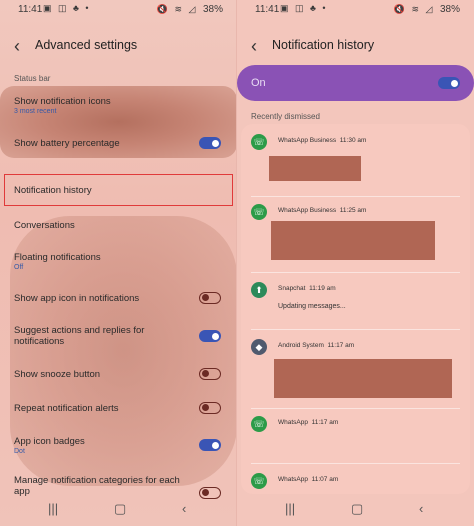 This screenshot has height=526, width=474. What do you see at coordinates (323, 45) in the screenshot?
I see `page-title: Notification history` at bounding box center [323, 45].